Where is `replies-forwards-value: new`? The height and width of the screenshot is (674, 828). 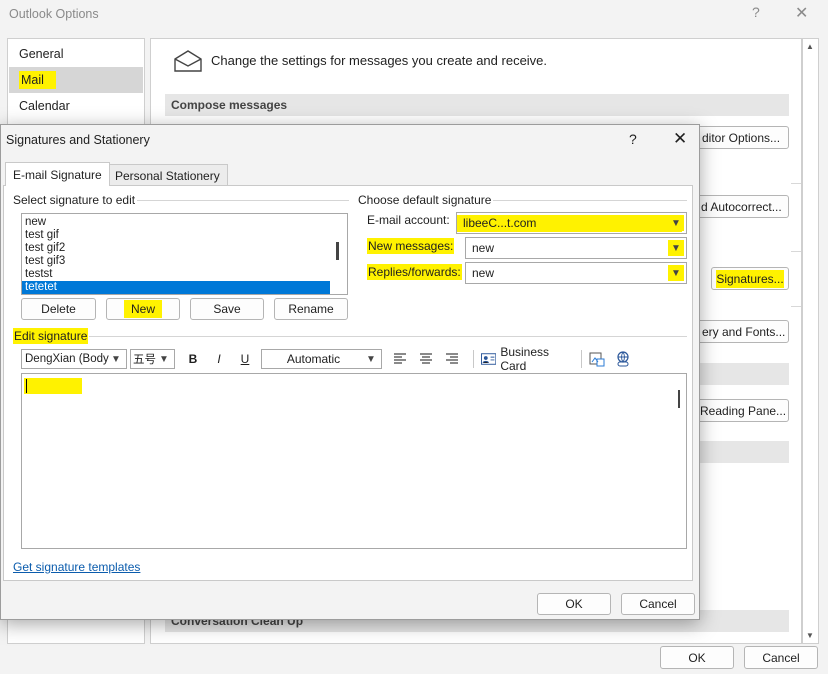 replies-forwards-value: new is located at coordinates (483, 273).